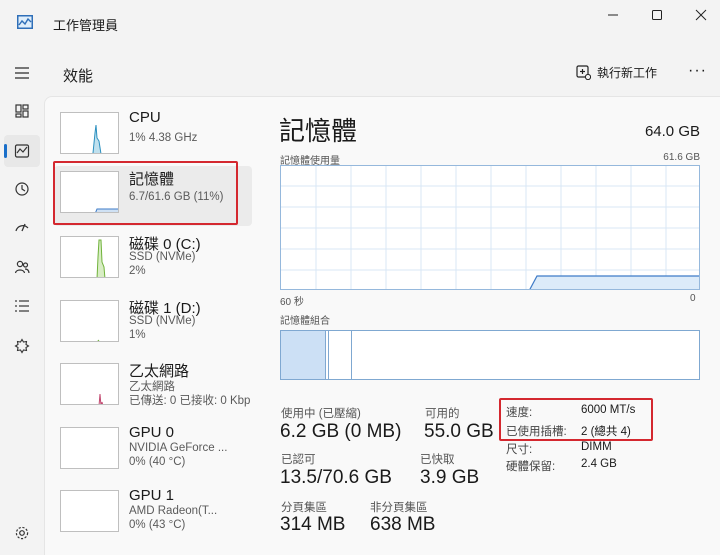  I want to click on form-factor-value: DIMM, so click(596, 447).